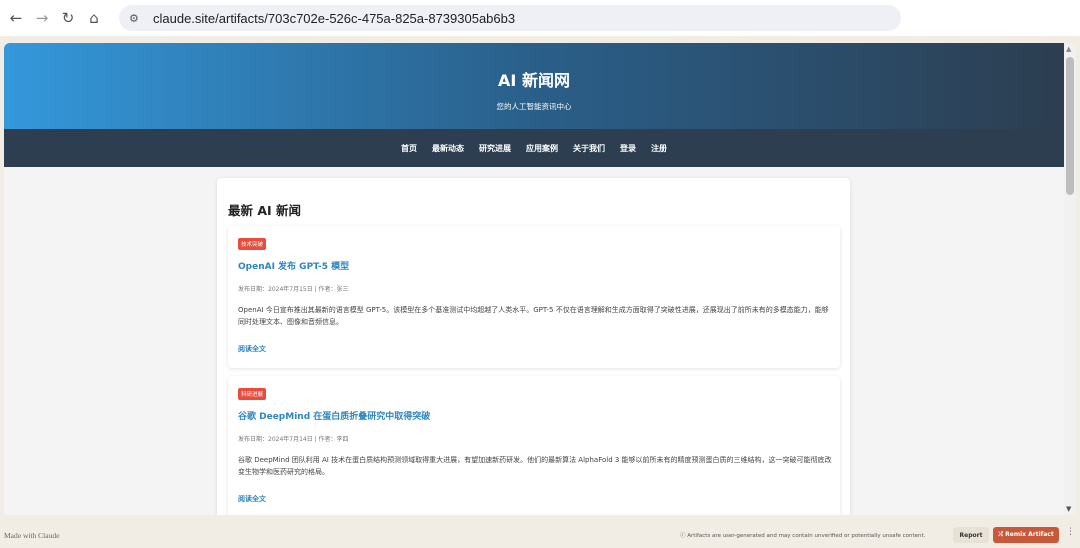 The width and height of the screenshot is (1080, 548). I want to click on scroll-down-icon: ▼, so click(1068, 509).